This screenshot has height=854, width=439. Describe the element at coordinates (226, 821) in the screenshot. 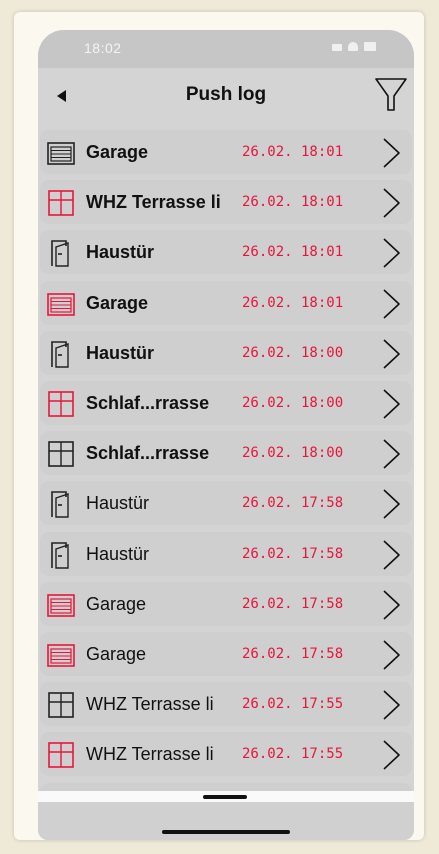

I see `bottom-bar` at that location.